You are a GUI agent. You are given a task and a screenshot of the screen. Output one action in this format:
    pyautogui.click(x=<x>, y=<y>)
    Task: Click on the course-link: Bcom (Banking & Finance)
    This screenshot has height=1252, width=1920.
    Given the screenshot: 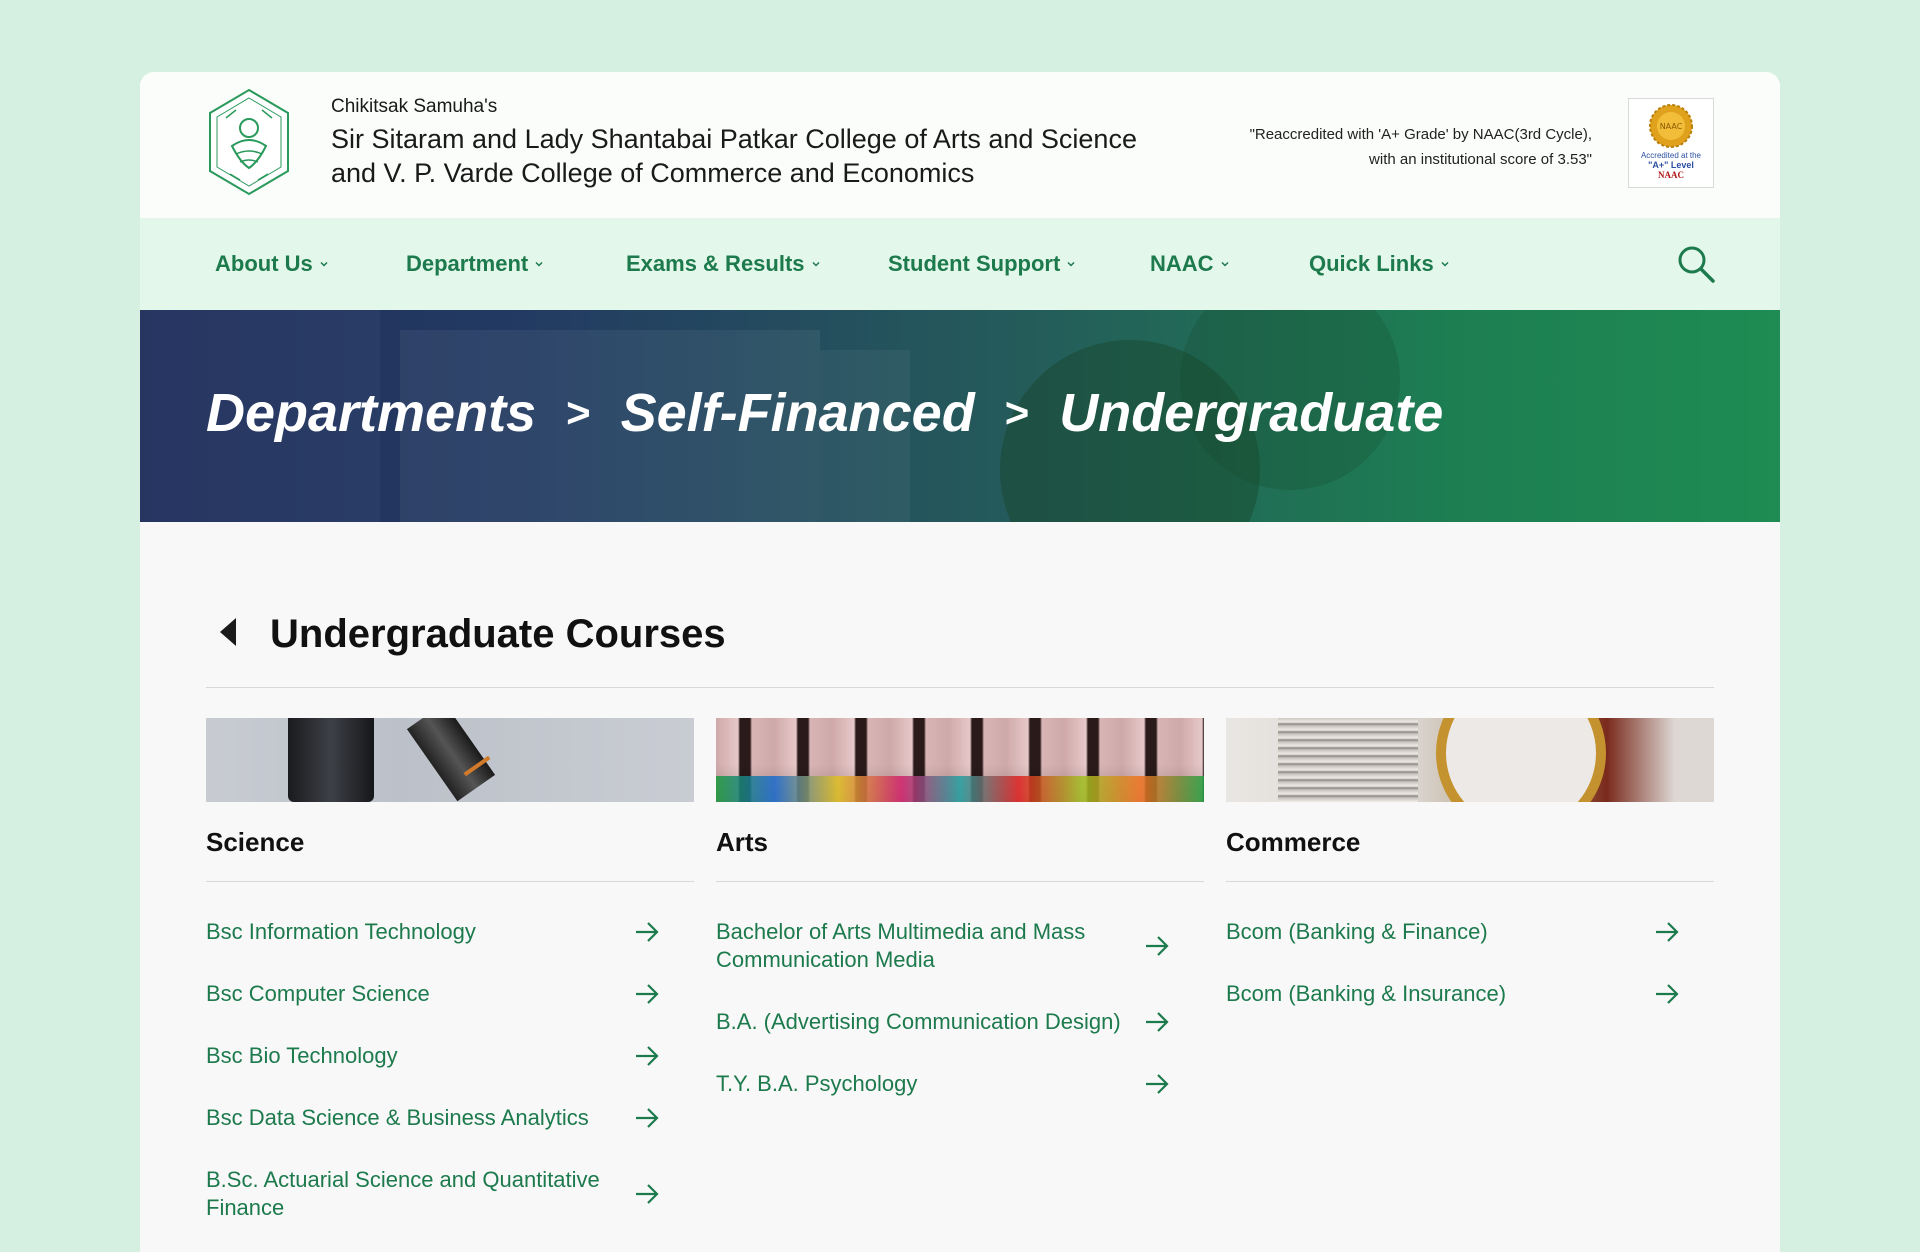 What is the action you would take?
    pyautogui.click(x=1470, y=932)
    